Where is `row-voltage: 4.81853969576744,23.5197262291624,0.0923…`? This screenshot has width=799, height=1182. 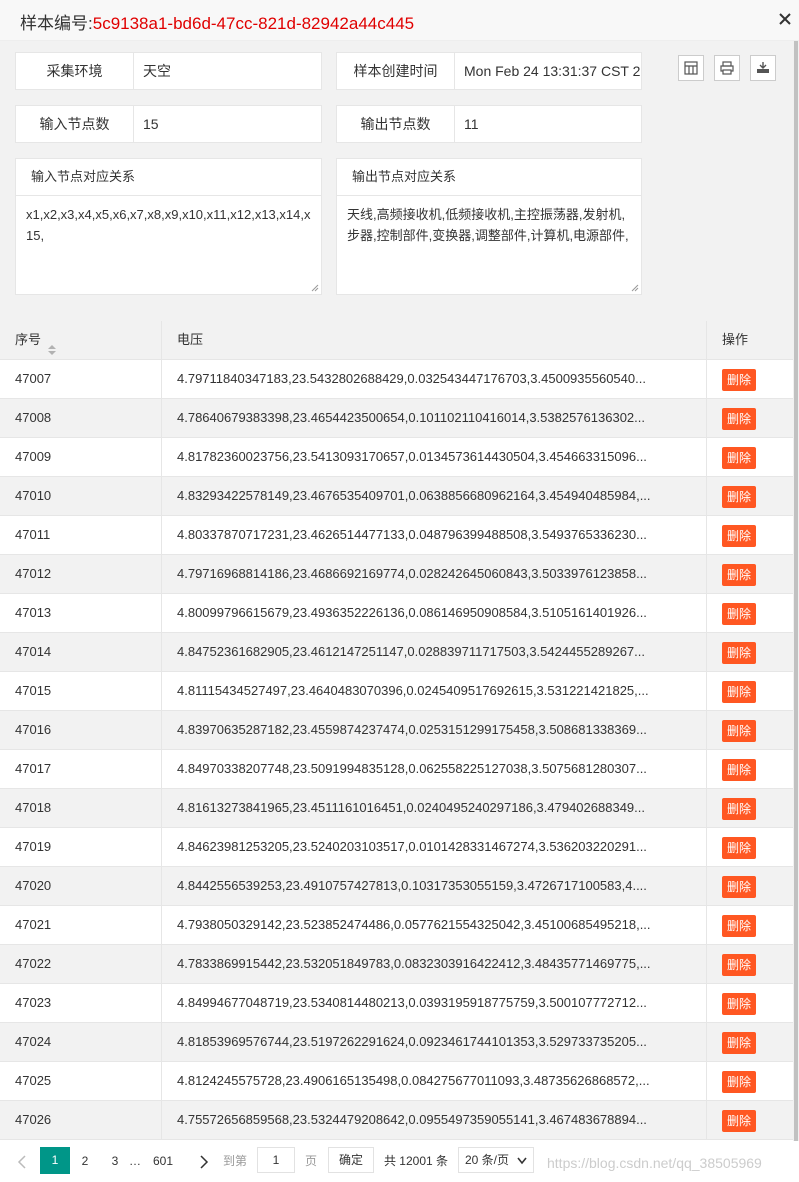
row-voltage: 4.81853969576744,23.5197262291624,0.0923… is located at coordinates (434, 1042).